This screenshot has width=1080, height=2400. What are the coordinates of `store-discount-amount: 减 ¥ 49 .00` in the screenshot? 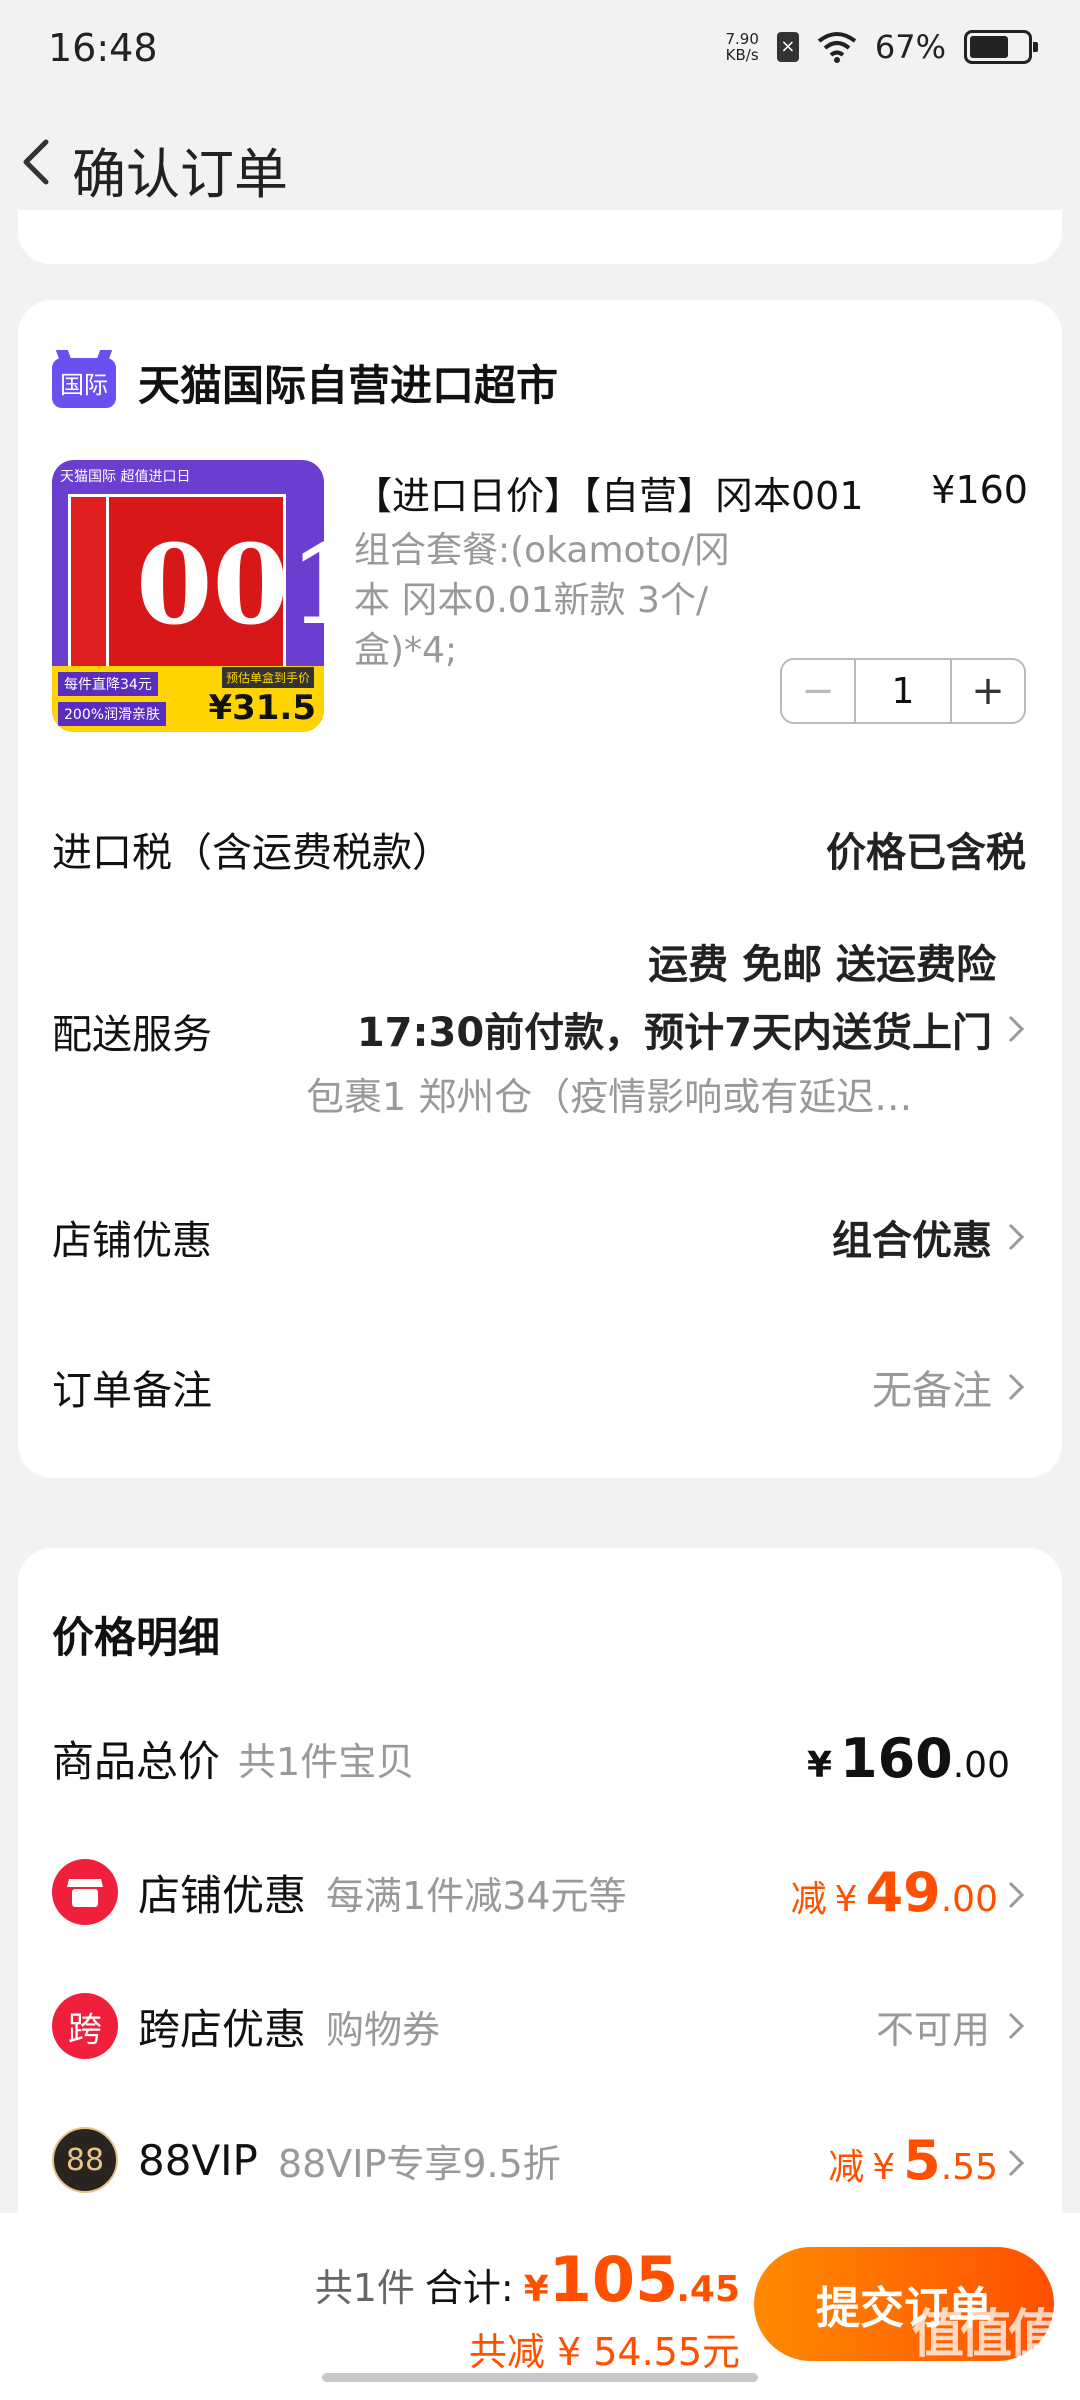 It's located at (908, 1892).